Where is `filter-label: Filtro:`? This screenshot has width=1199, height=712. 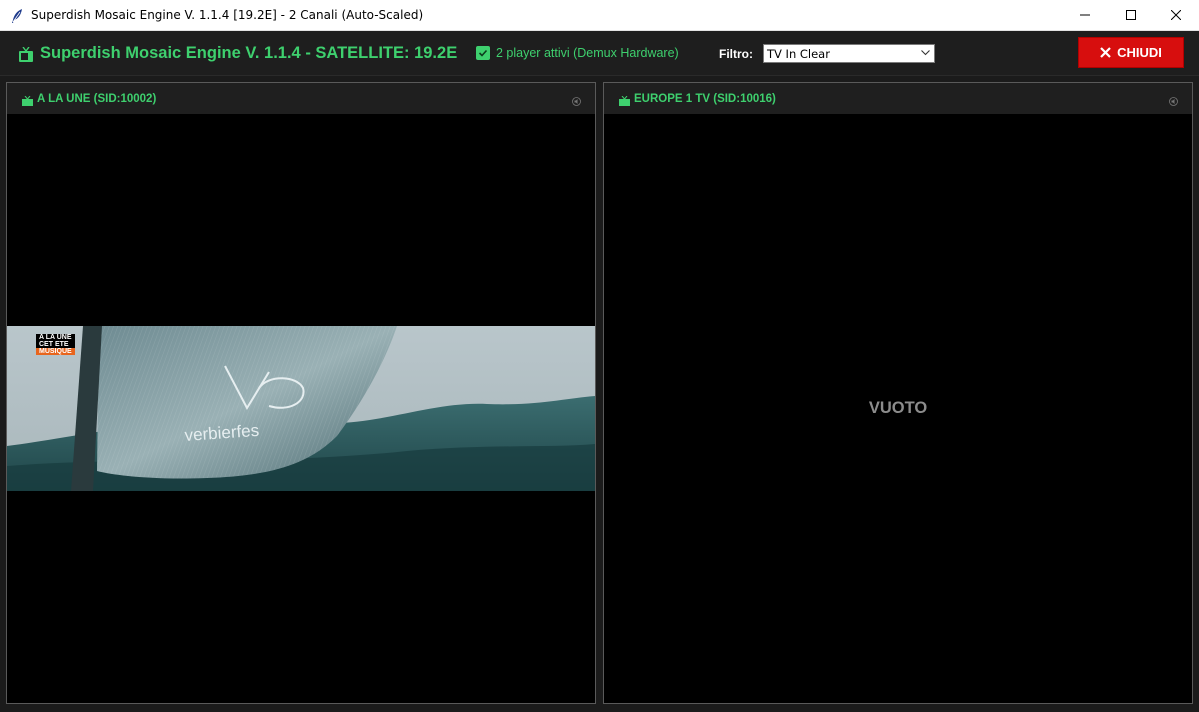
filter-label: Filtro: is located at coordinates (736, 54).